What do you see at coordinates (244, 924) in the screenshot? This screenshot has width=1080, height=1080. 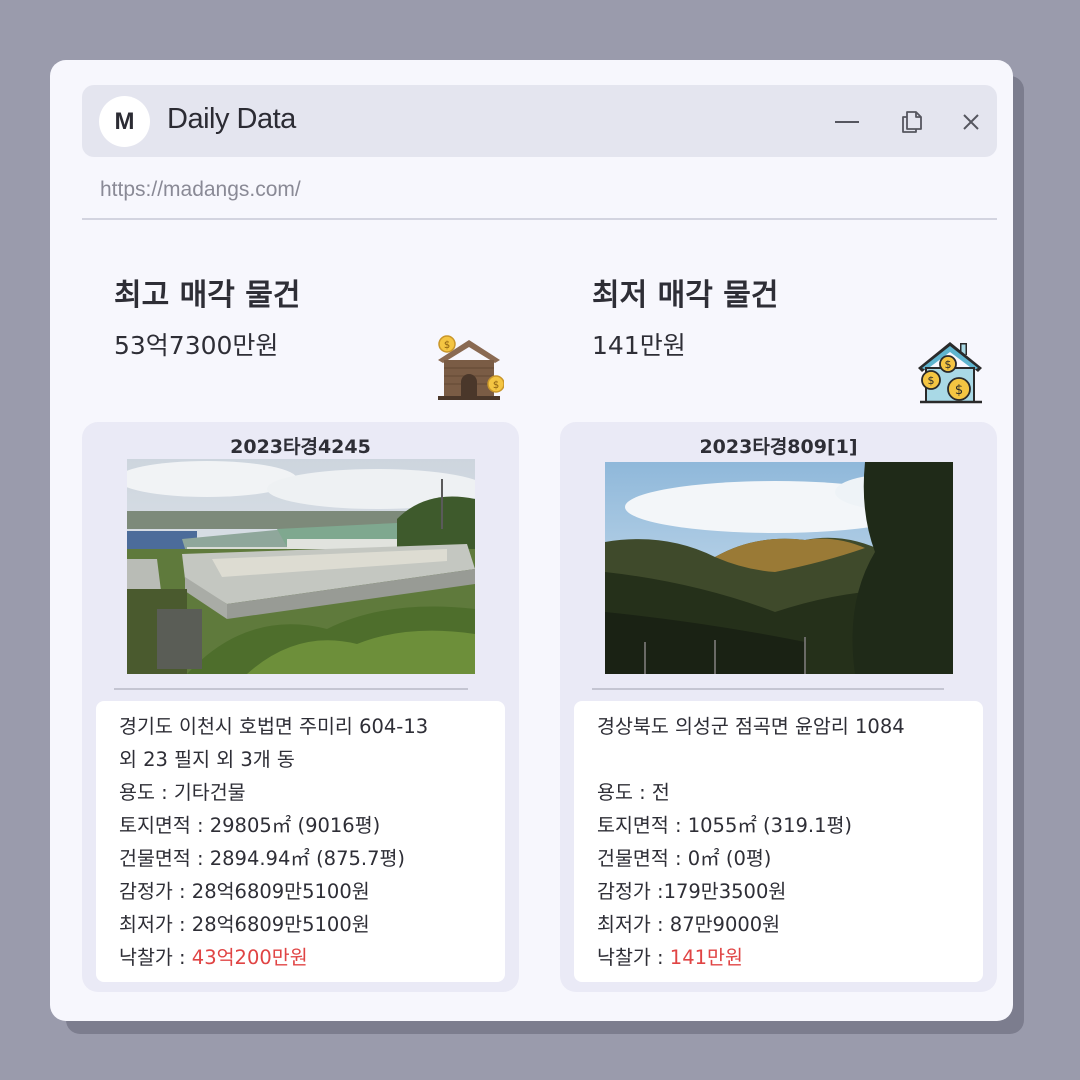 I see `minimum-price: 최저가 : 28억6809만5100원` at bounding box center [244, 924].